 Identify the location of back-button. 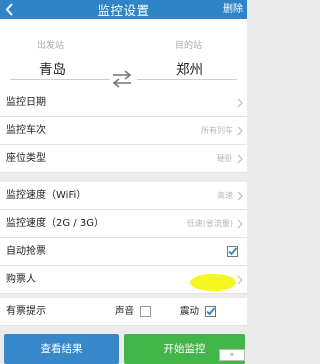
(12, 9).